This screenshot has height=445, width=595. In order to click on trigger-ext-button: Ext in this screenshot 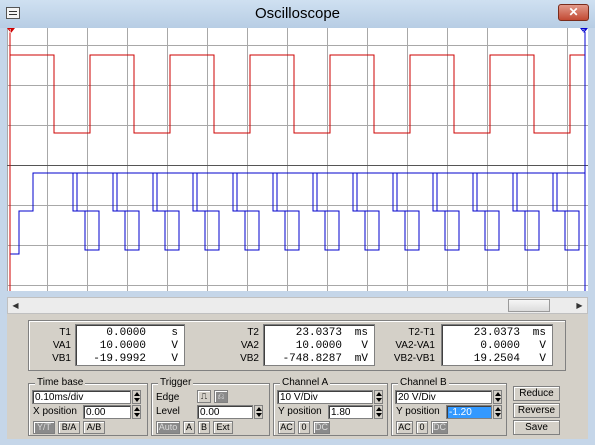, I will do `click(223, 427)`.